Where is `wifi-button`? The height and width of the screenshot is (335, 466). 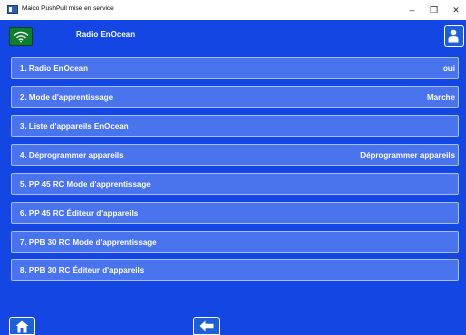 wifi-button is located at coordinates (21, 36).